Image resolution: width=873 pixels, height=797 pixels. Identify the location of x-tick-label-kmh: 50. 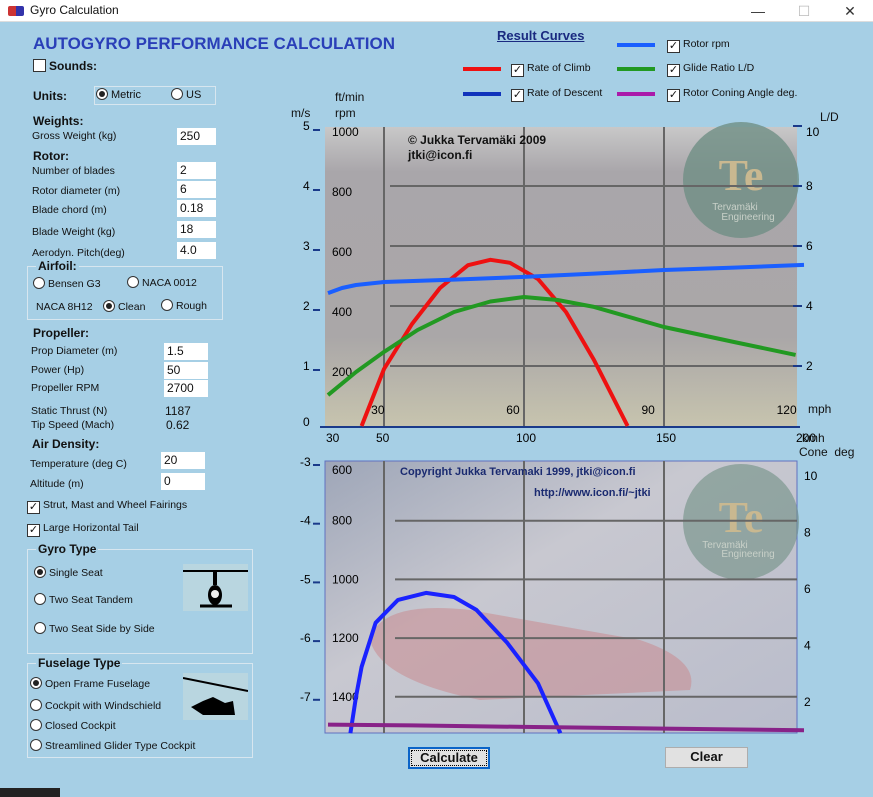
(383, 438).